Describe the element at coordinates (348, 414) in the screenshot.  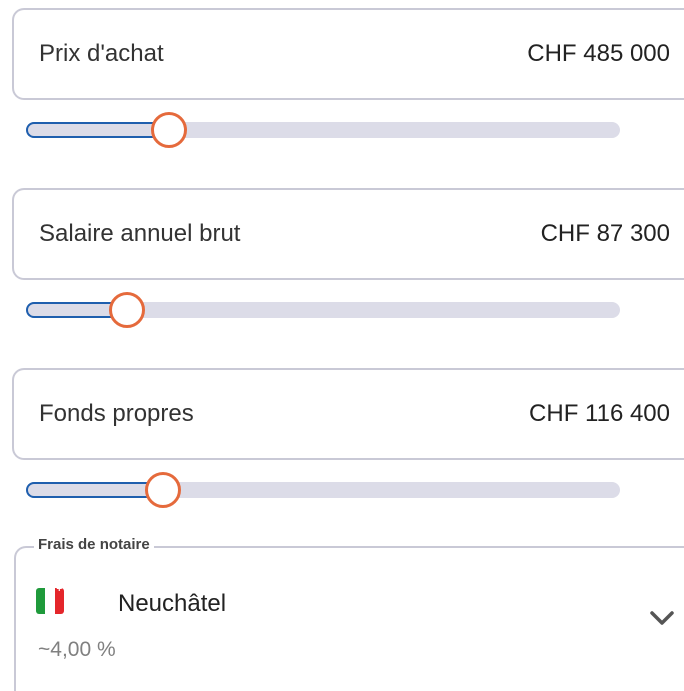
I see `equity-field: Fonds propres CHF 116 400` at that location.